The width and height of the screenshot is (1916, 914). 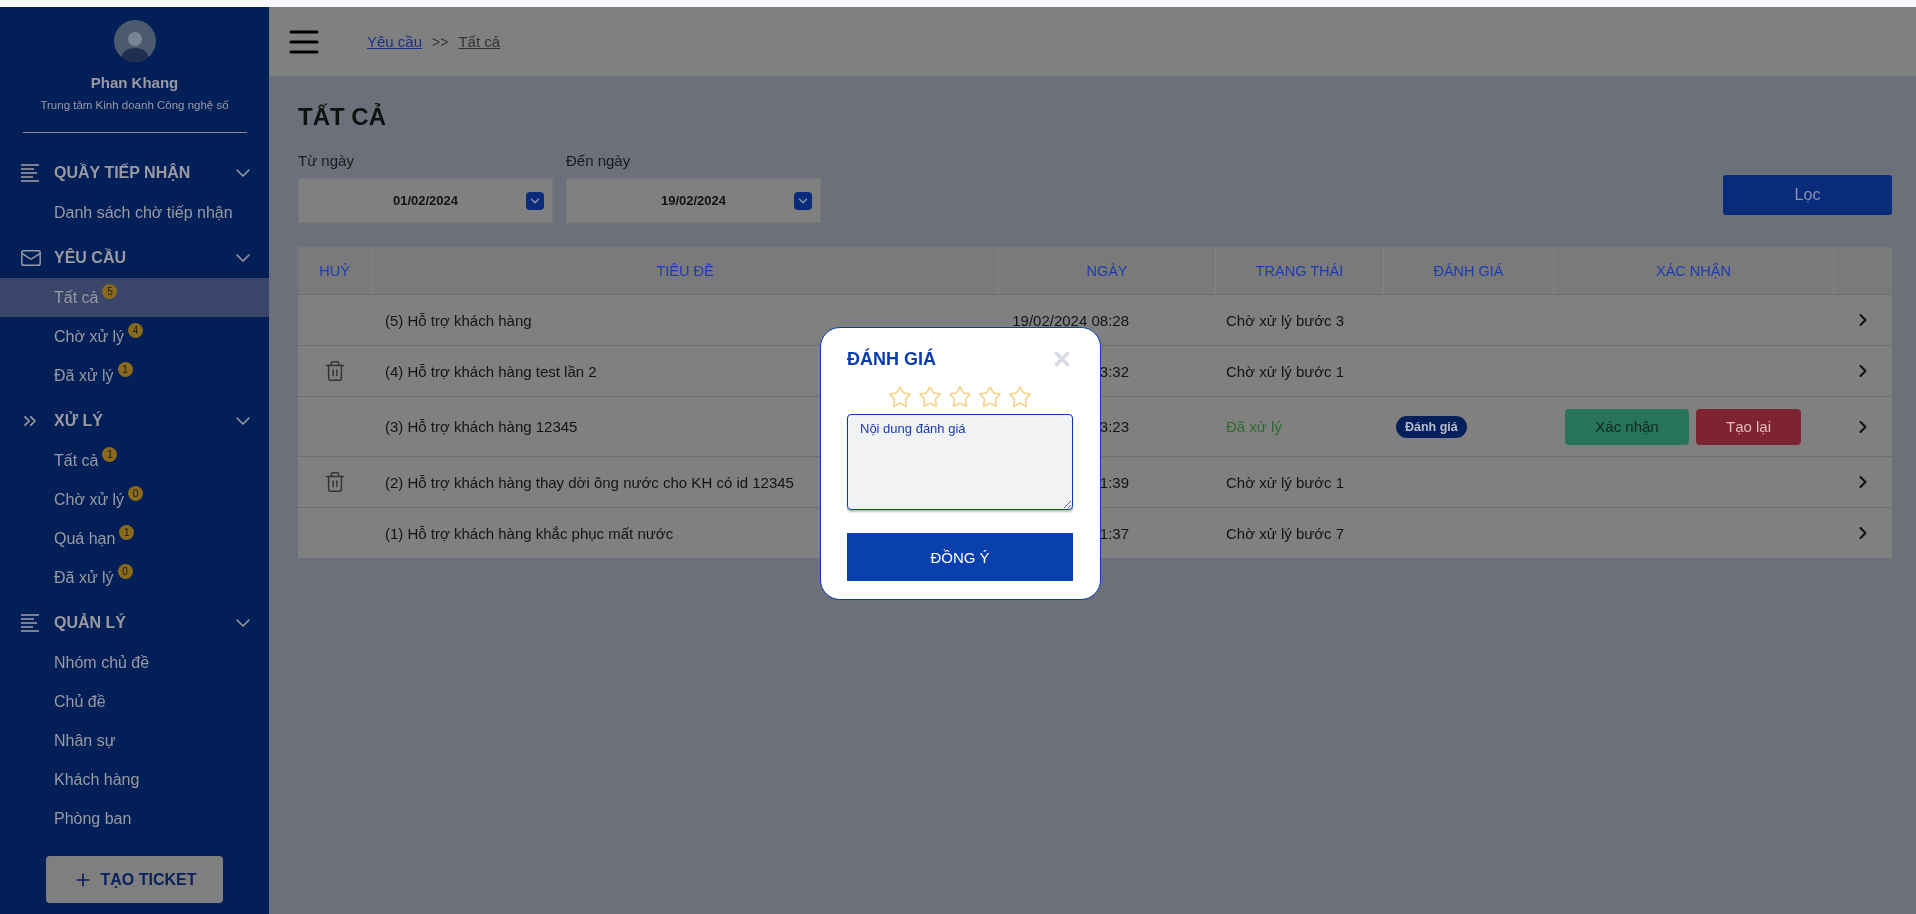 I want to click on count-badge: 4, so click(x=136, y=330).